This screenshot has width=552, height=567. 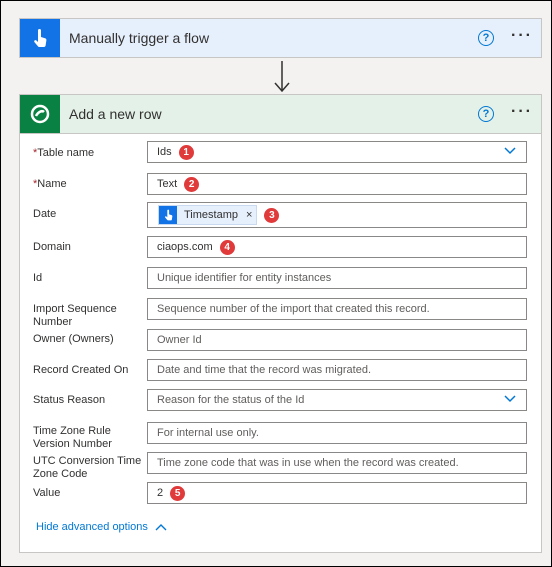 What do you see at coordinates (272, 215) in the screenshot?
I see `callout-badge-3: 3` at bounding box center [272, 215].